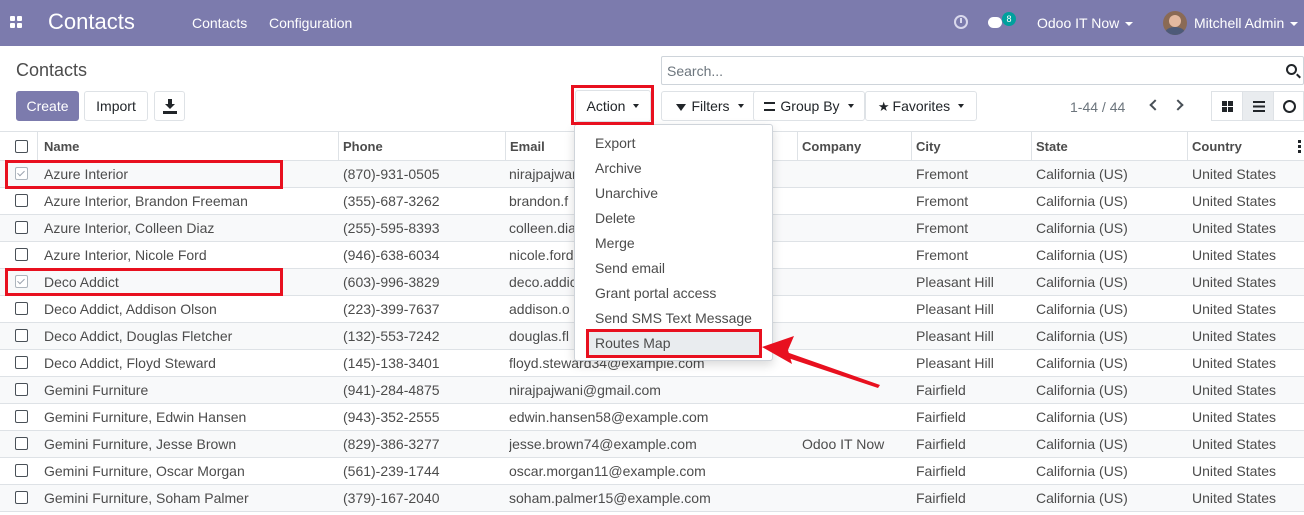 The height and width of the screenshot is (515, 1304). I want to click on activity-view-button, so click(1288, 106).